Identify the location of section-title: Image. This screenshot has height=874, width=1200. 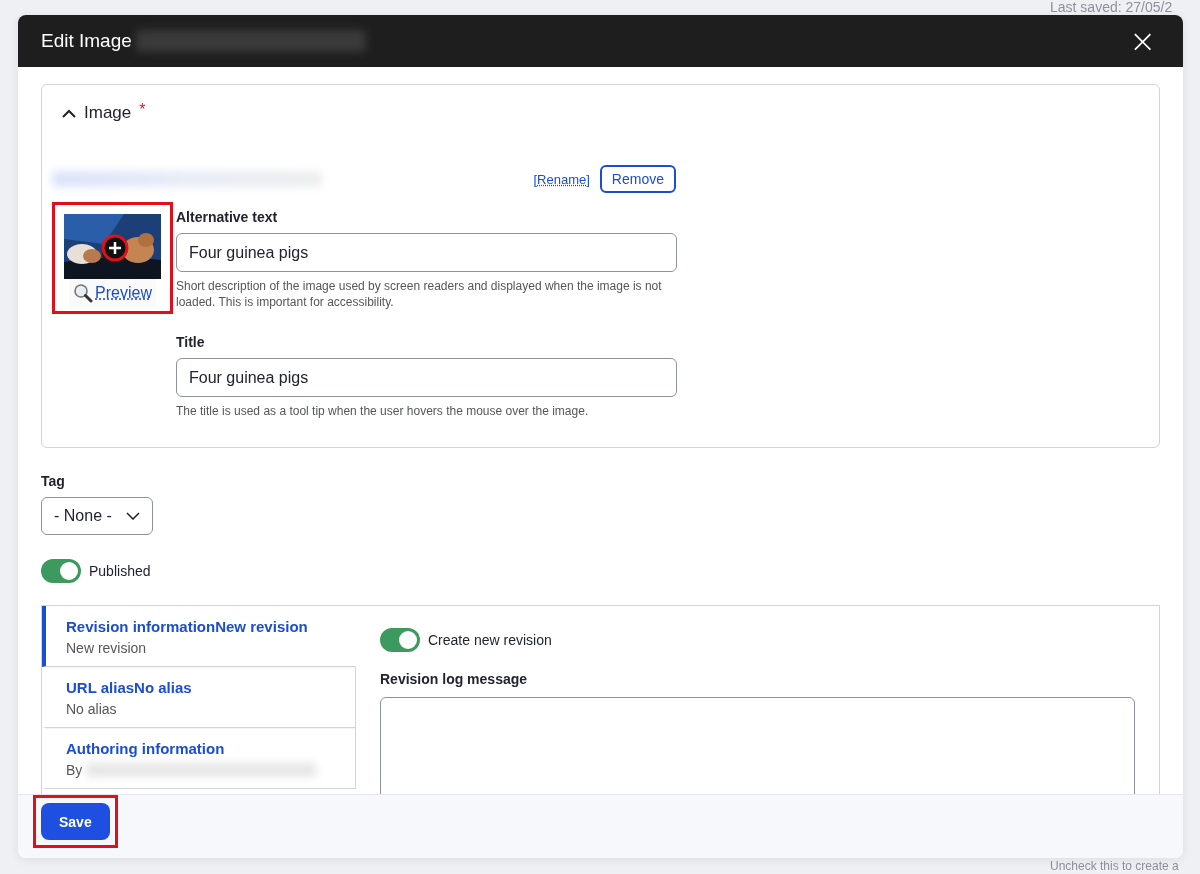
(108, 113).